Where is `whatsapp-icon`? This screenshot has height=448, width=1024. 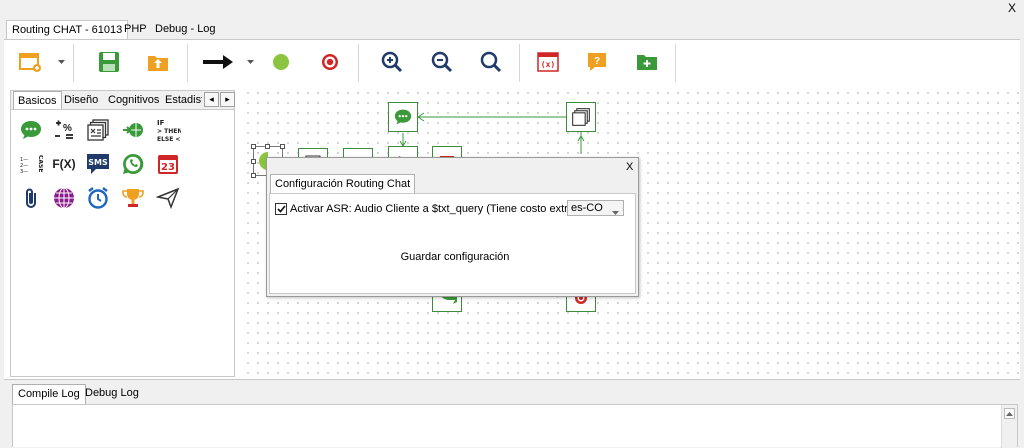
whatsapp-icon is located at coordinates (133, 164).